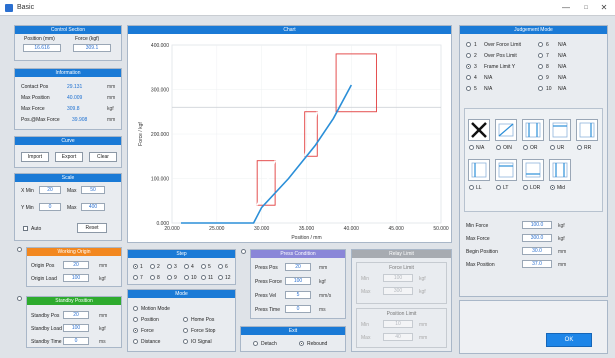 Image resolution: width=615 pixels, height=358 pixels. I want to click on standby-pos-input: 20, so click(76, 315).